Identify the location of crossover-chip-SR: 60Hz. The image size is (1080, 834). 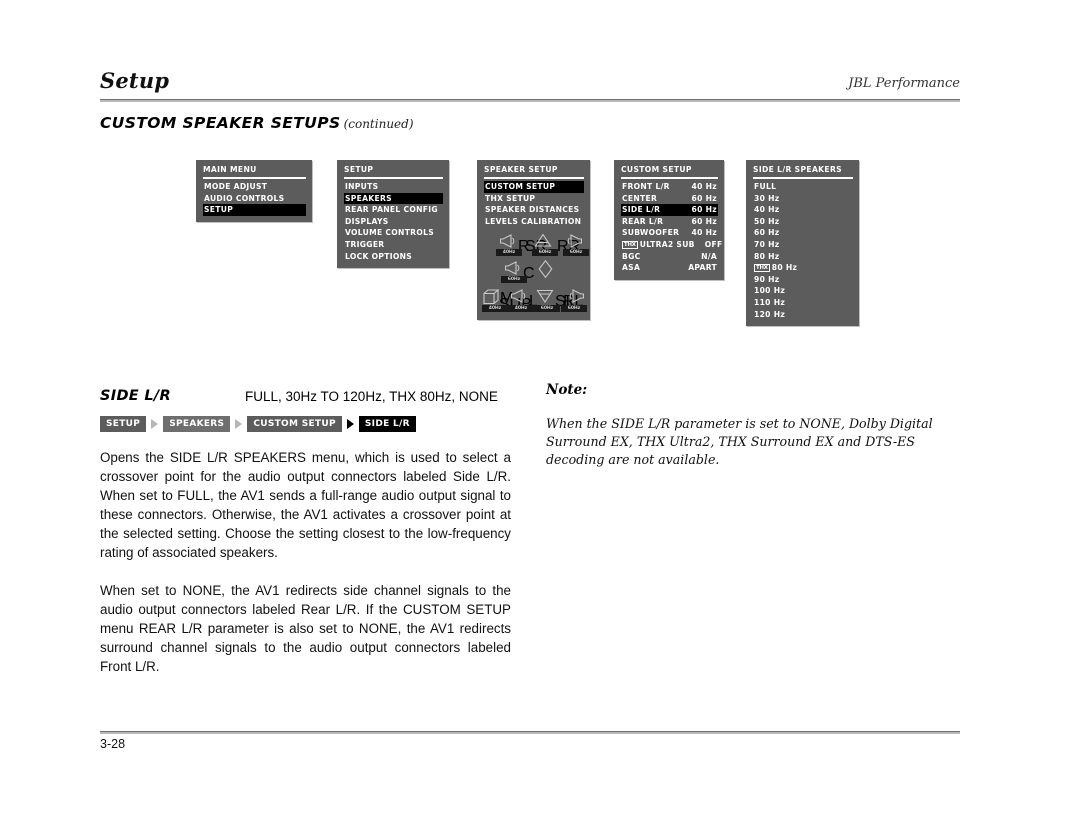
(545, 253).